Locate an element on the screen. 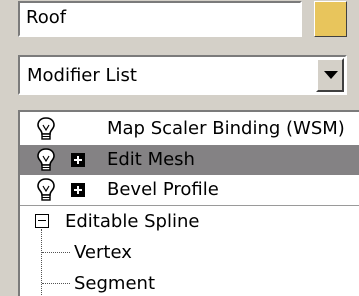 The height and width of the screenshot is (296, 359). stack-item-label: Bevel Profile is located at coordinates (163, 189).